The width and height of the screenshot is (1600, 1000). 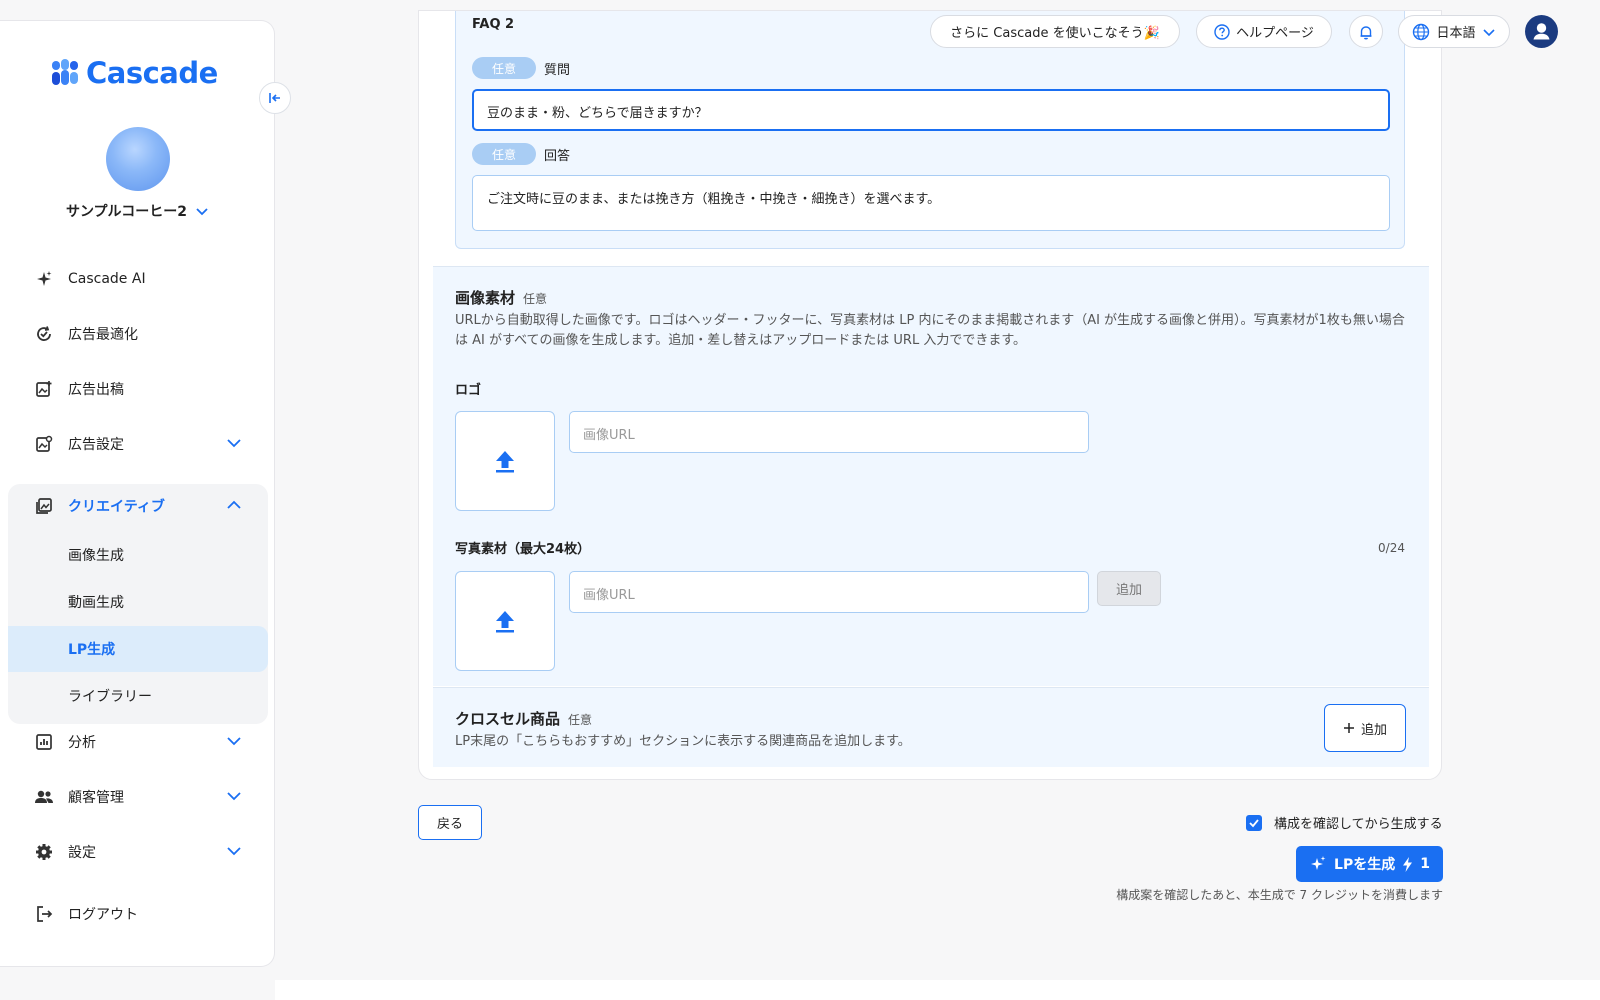 I want to click on gallery-icon, so click(x=44, y=506).